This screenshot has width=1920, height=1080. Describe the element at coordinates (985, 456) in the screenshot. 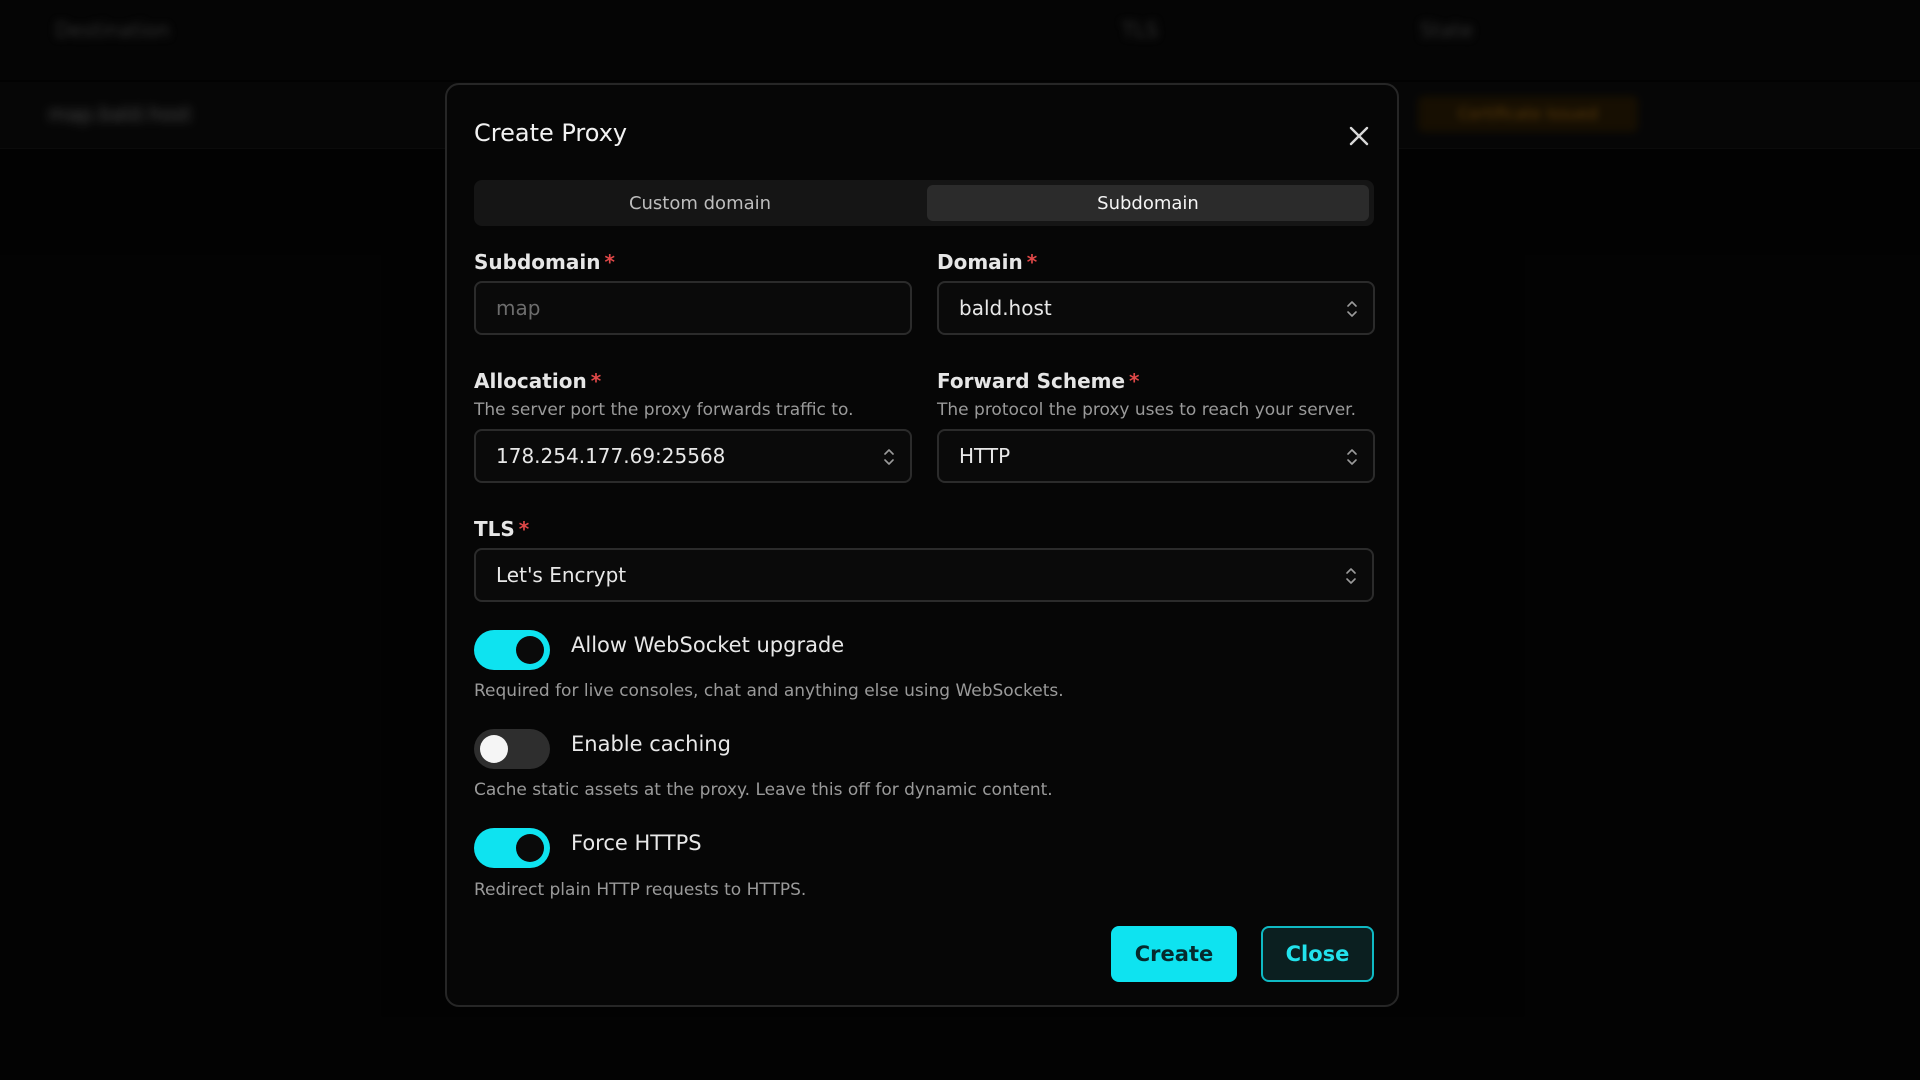

I see `forward-scheme-select-value: HTTP` at that location.